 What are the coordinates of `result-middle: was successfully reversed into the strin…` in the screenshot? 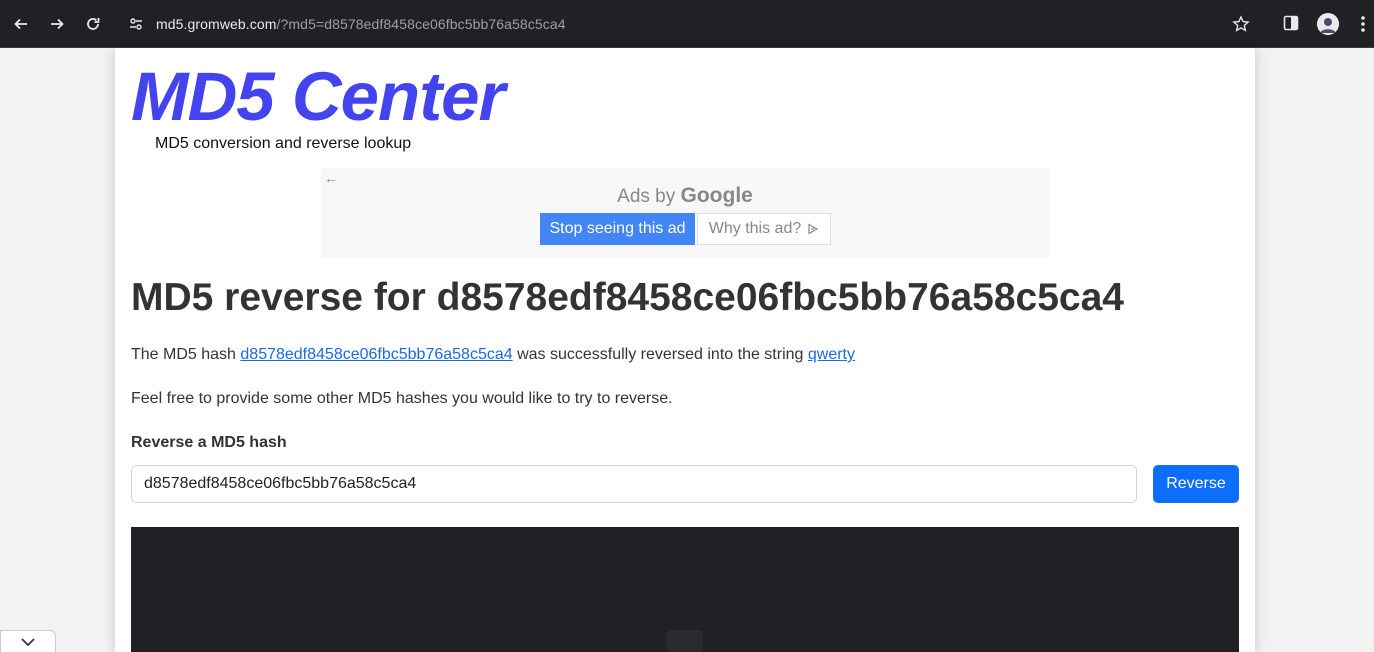 It's located at (660, 354).